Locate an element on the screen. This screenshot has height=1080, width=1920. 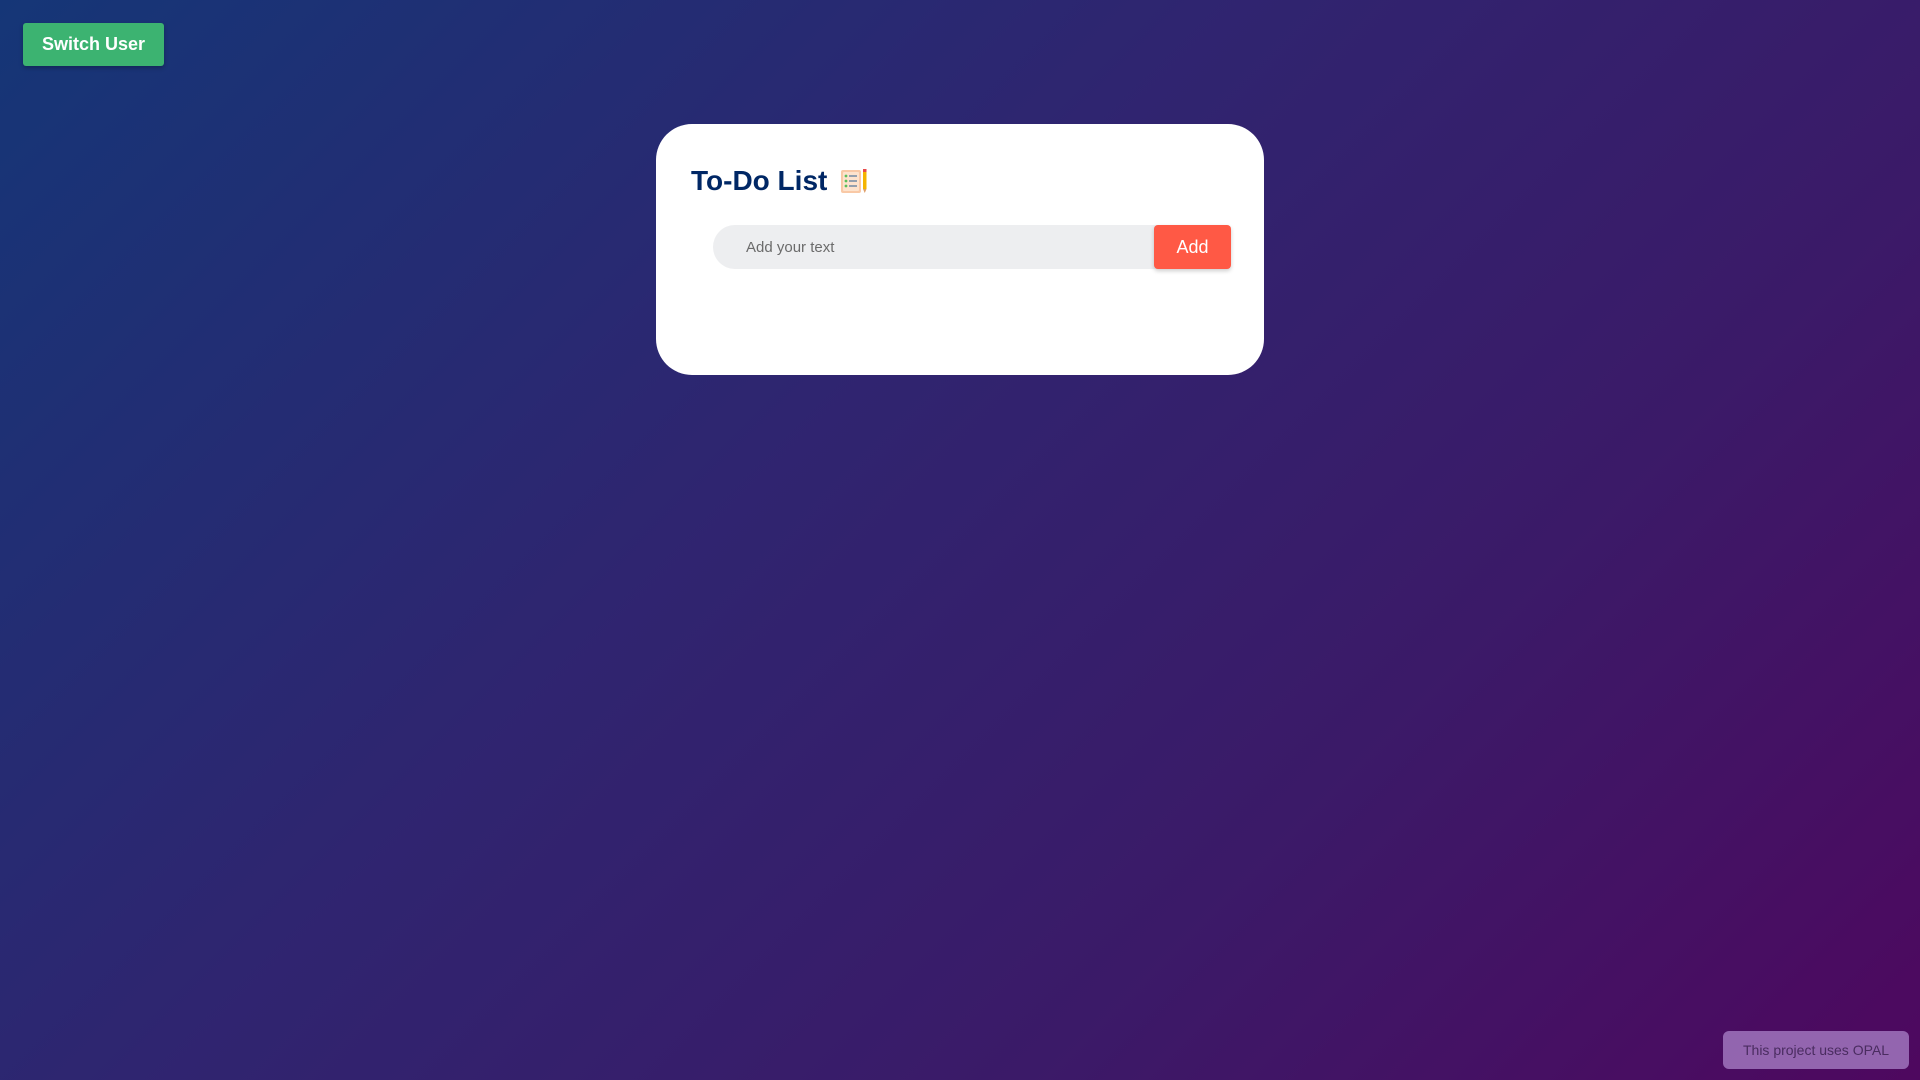
todo-title-text: To-Do List is located at coordinates (759, 180).